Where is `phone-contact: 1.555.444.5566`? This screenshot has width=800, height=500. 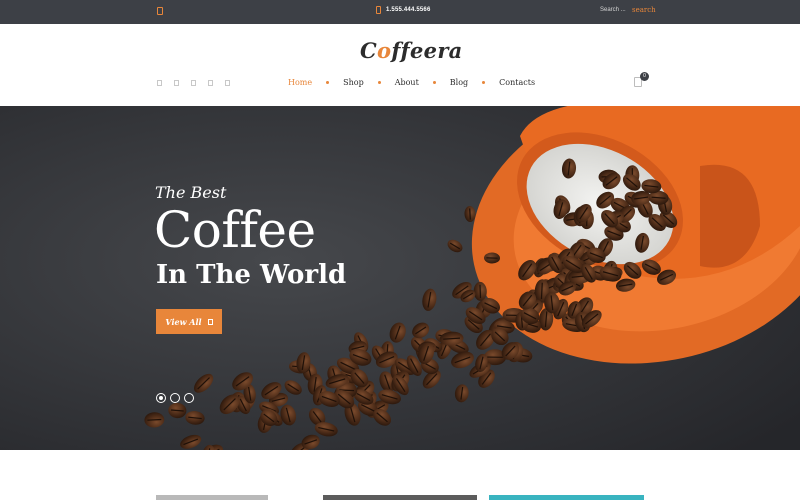
phone-contact: 1.555.444.5566 is located at coordinates (403, 10).